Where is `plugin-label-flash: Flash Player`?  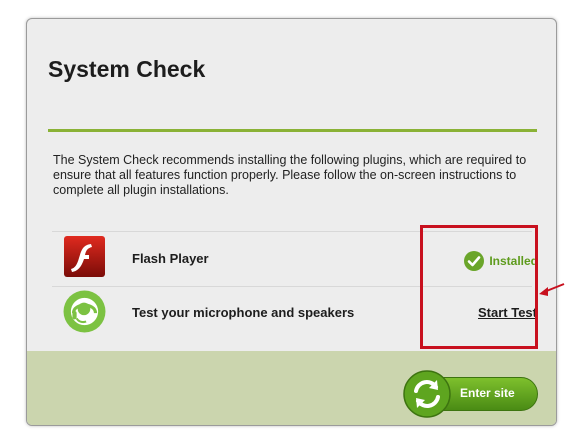
plugin-label-flash: Flash Player is located at coordinates (170, 258).